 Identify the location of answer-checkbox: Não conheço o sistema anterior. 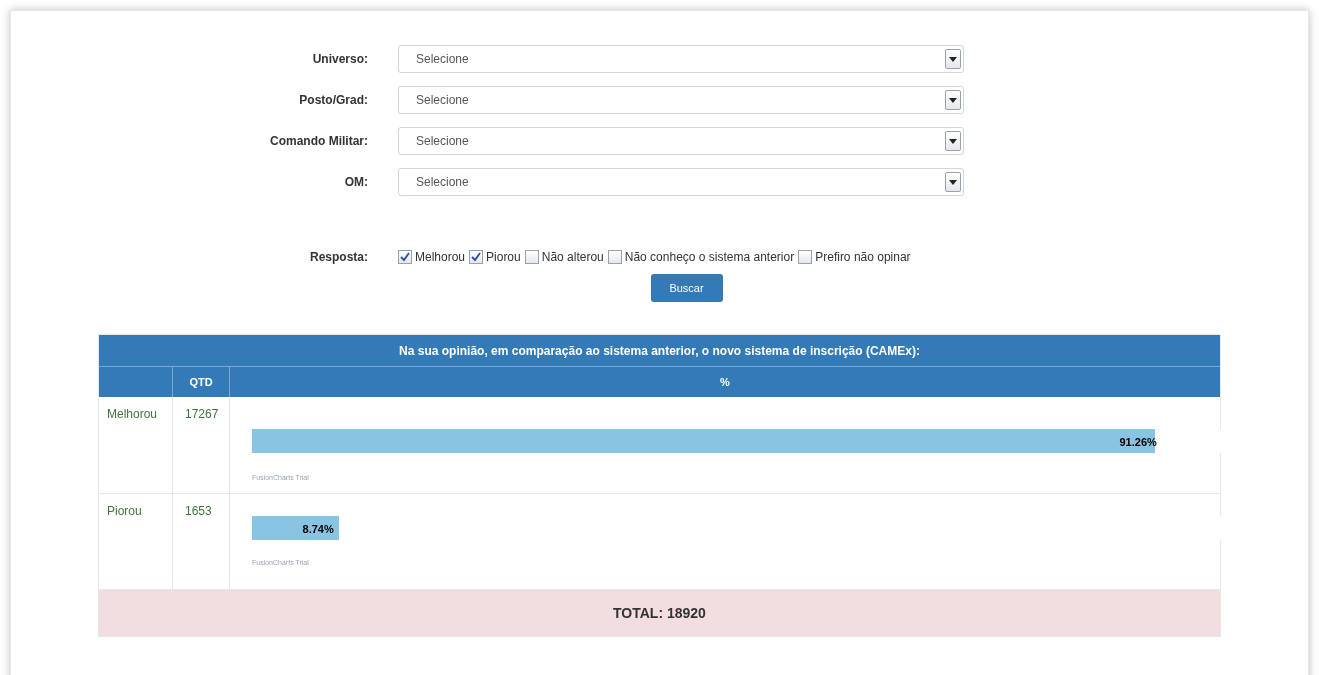
(701, 257).